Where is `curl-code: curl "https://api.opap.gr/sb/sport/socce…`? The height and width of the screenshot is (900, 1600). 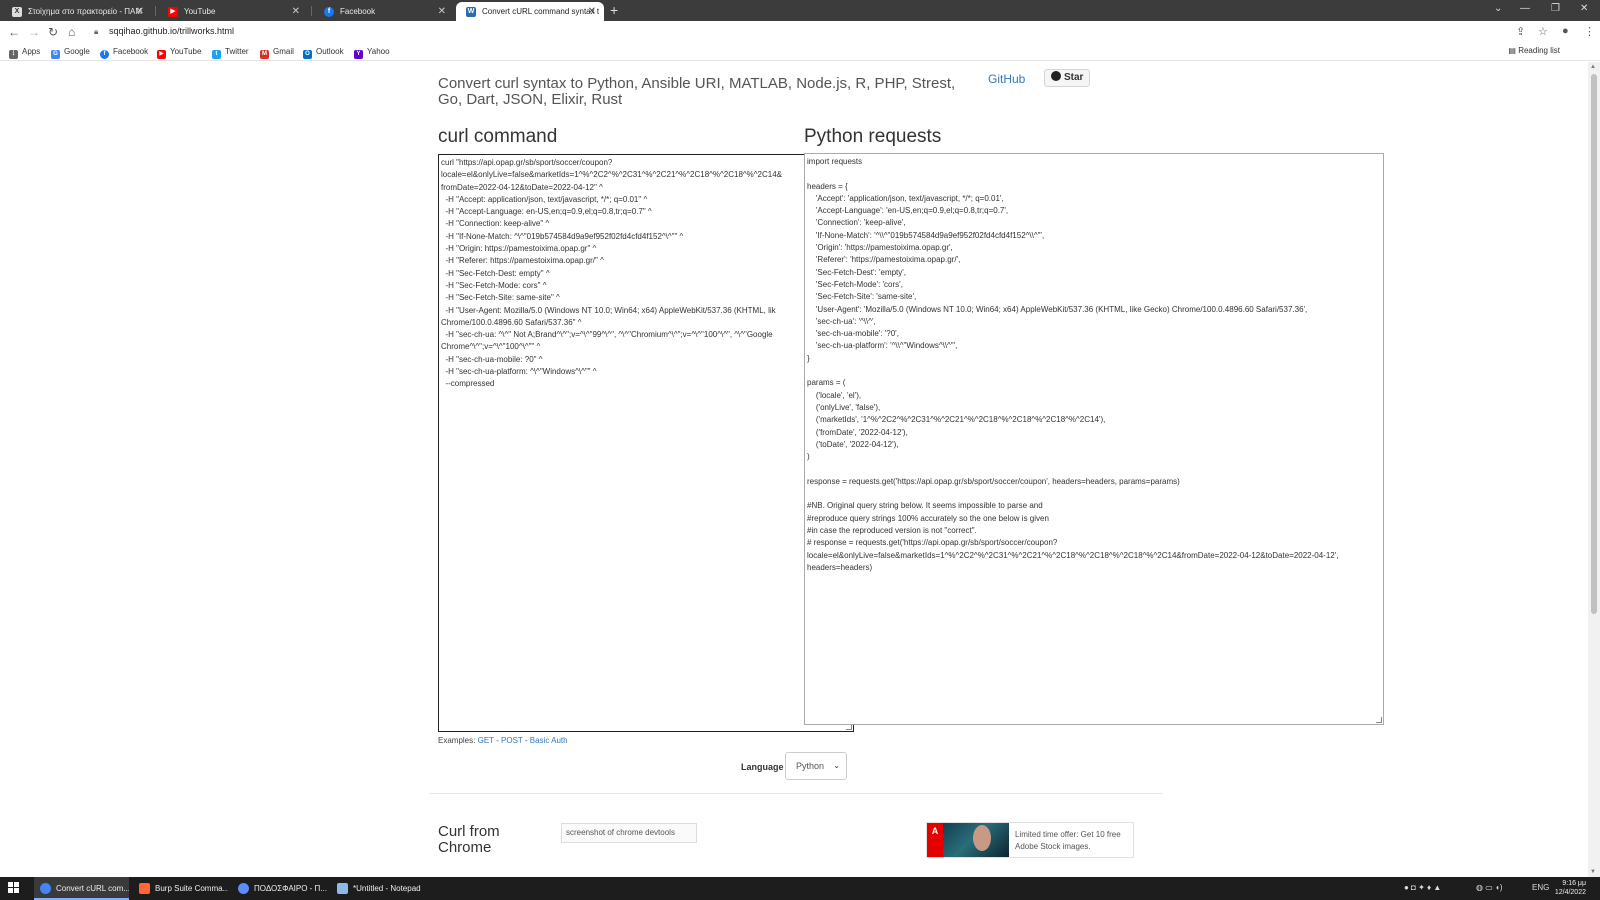
curl-code: curl "https://api.opap.gr/sb/sport/socce… is located at coordinates (611, 273).